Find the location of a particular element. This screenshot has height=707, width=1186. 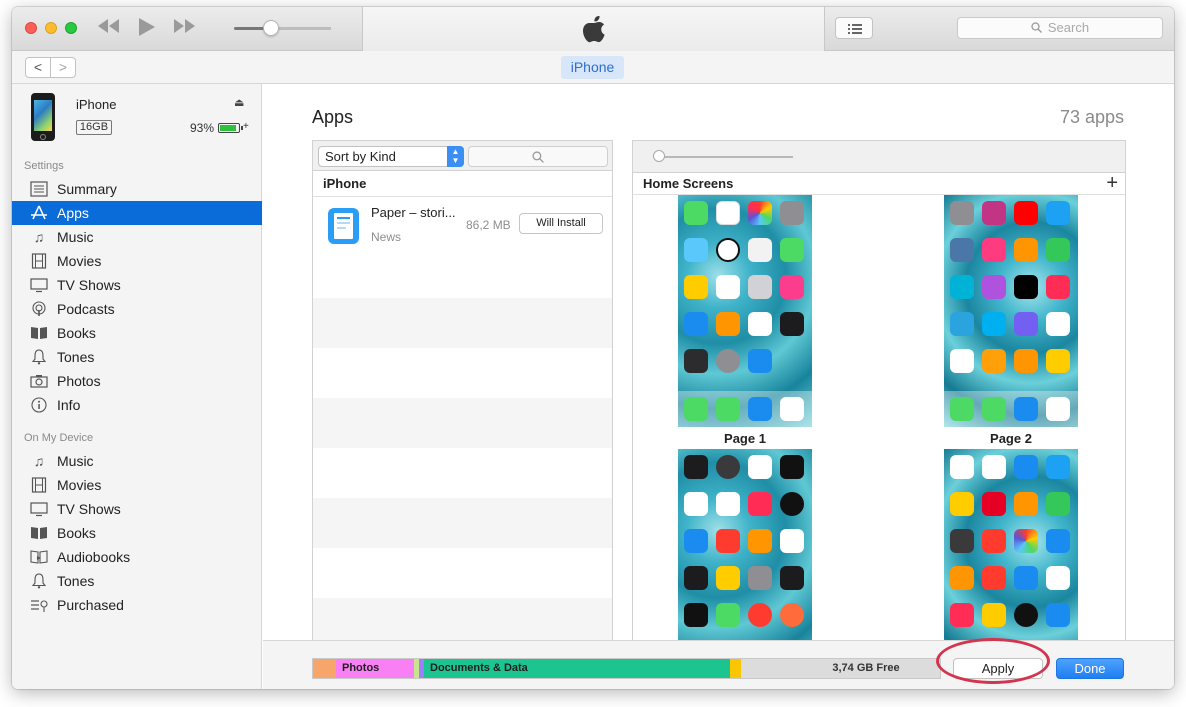

notes-app-icon is located at coordinates (696, 287).